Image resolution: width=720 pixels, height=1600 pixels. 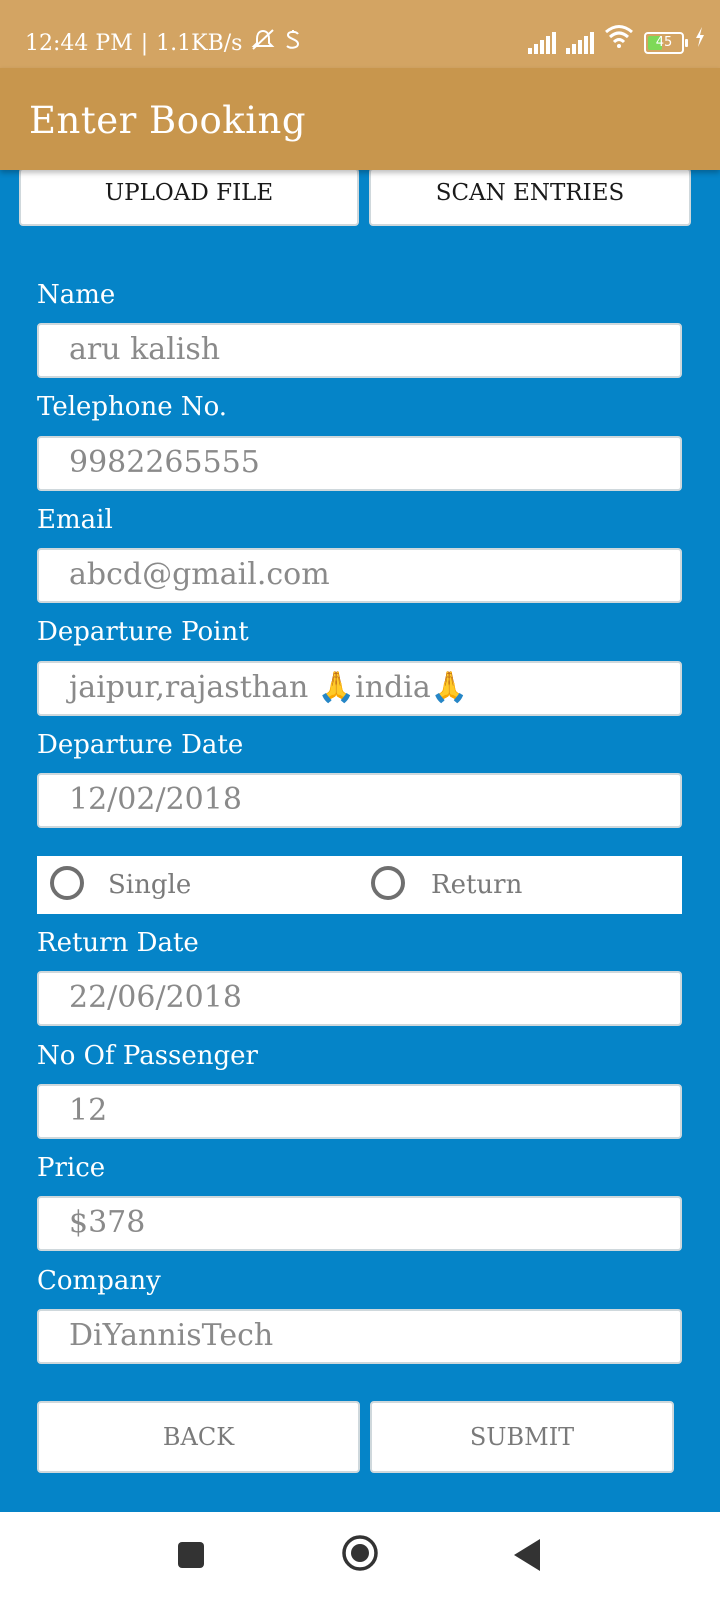 I want to click on status-left: 12:44 PM | 1.1KB/s, so click(x=163, y=43).